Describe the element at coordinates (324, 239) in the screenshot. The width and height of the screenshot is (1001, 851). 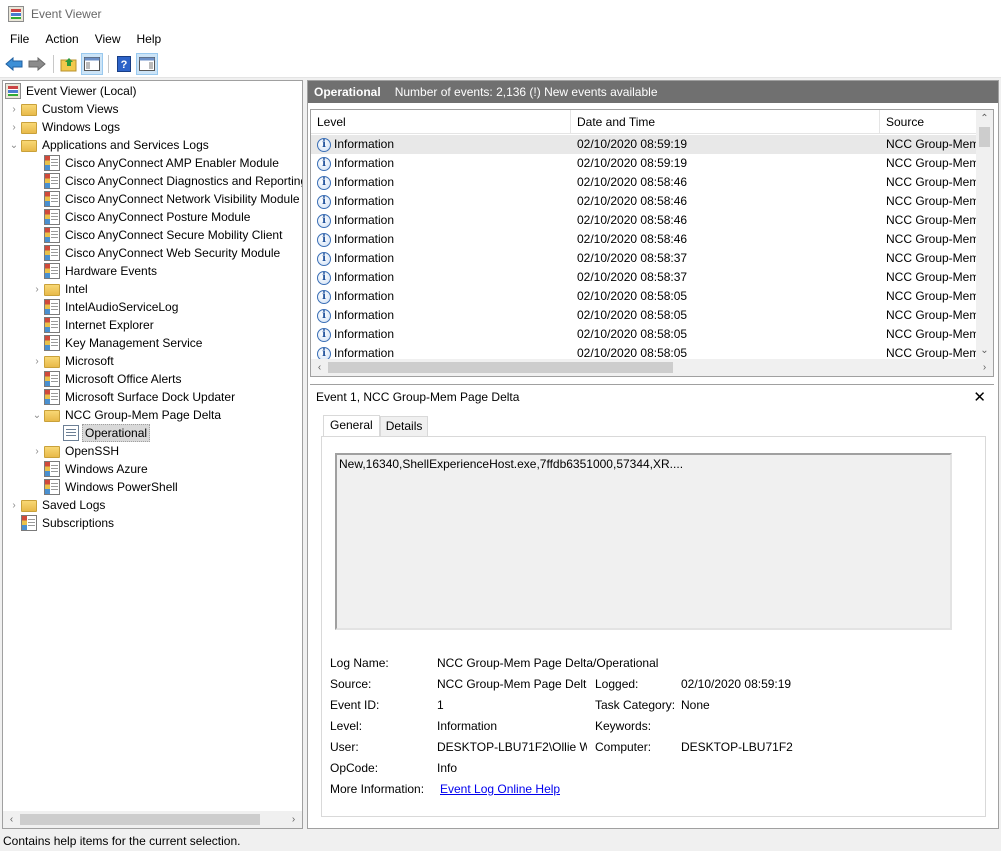
I see `information-icon: i` at that location.